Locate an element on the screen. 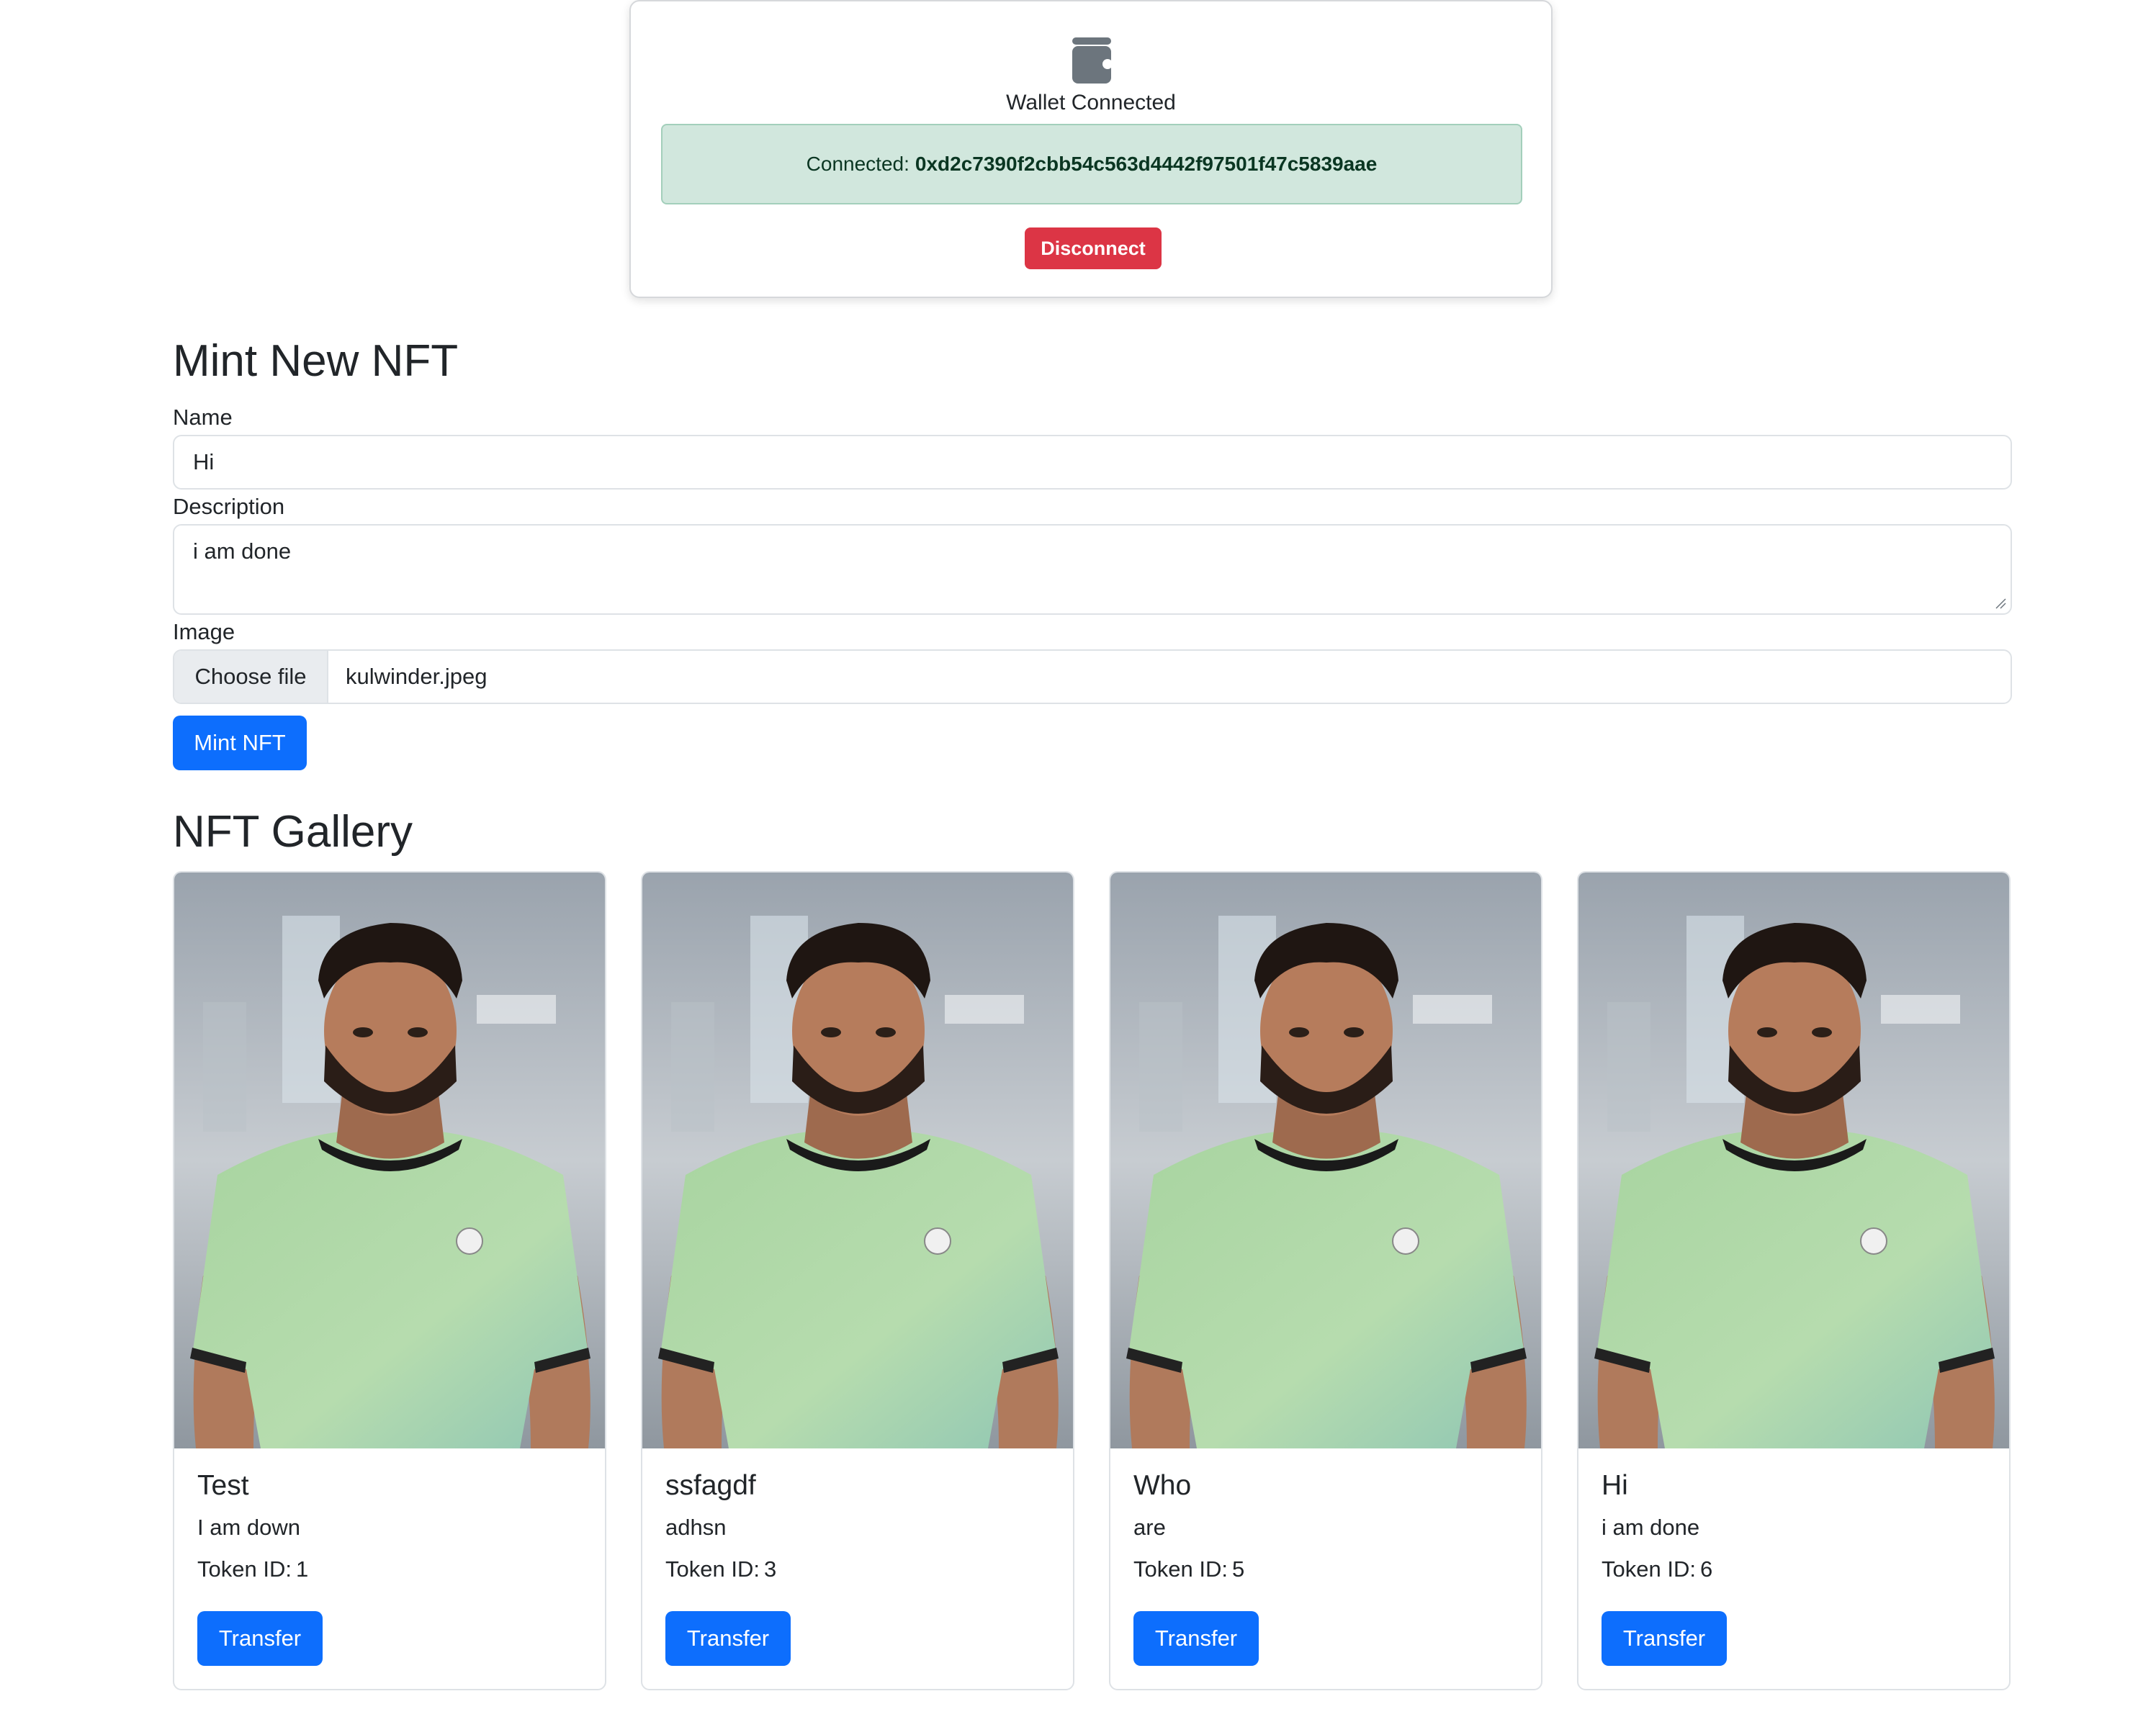 The width and height of the screenshot is (2156, 1722). mint-nft-button: Mint NFT is located at coordinates (240, 743).